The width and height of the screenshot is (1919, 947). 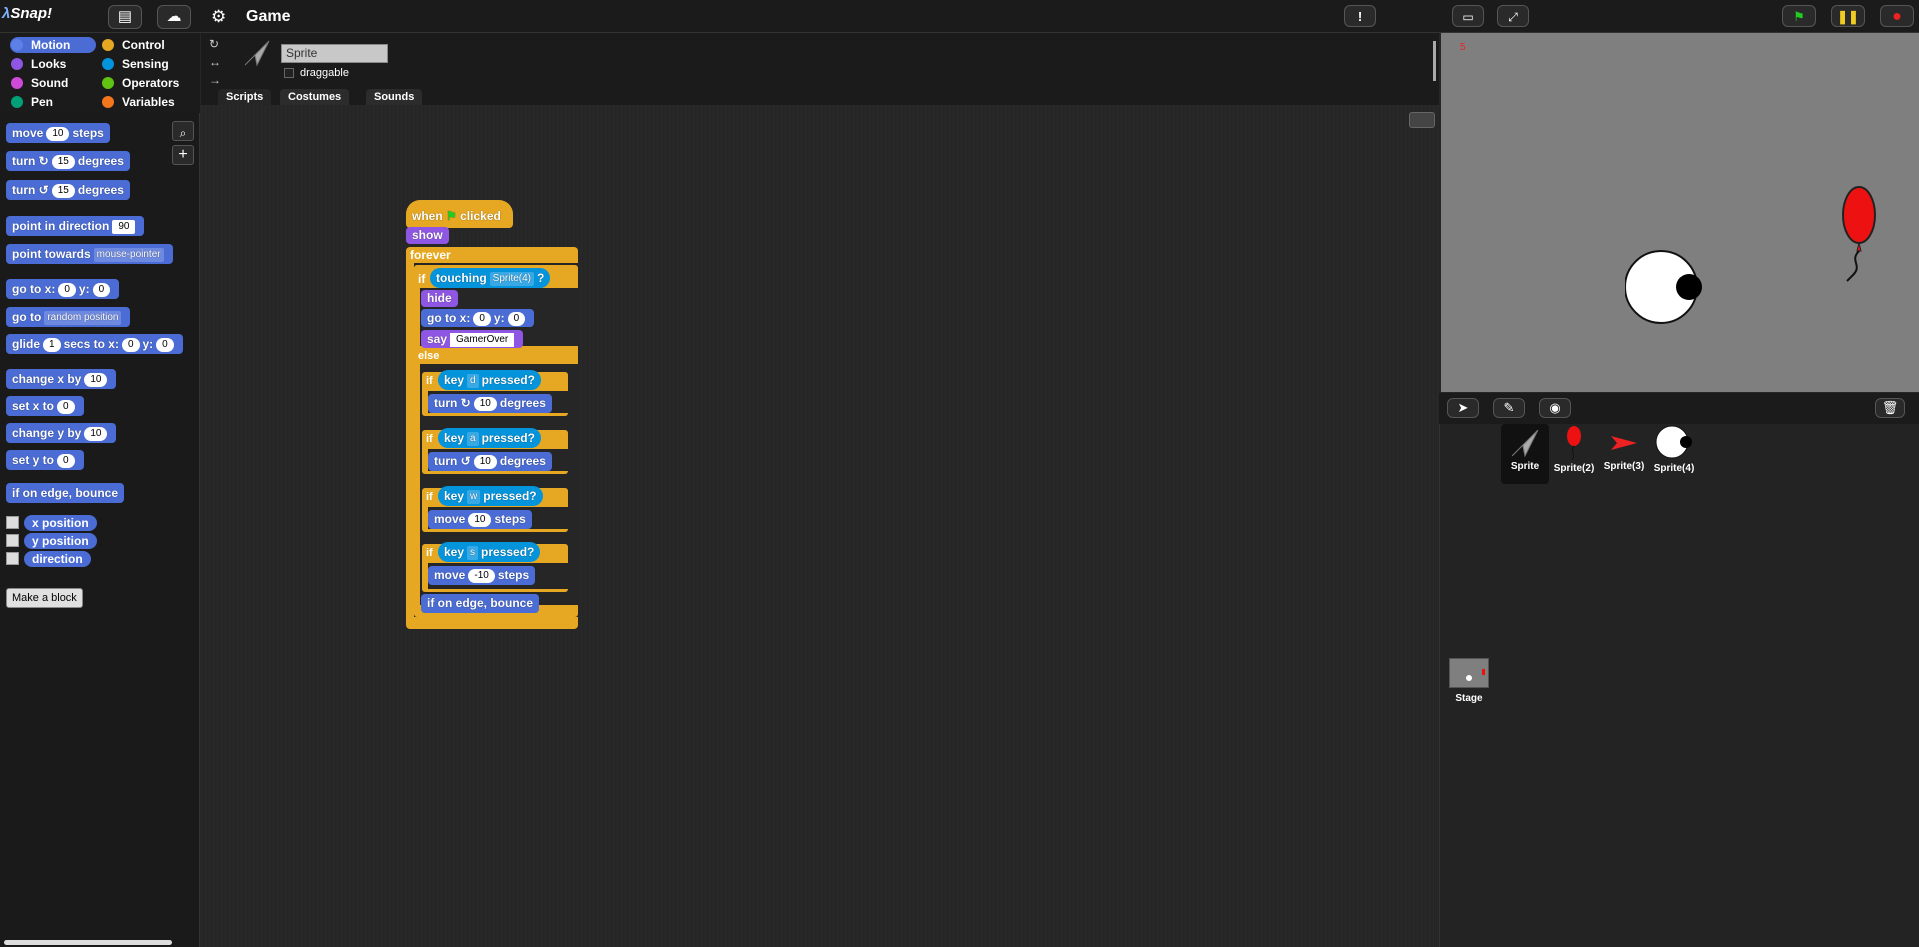 What do you see at coordinates (1680, 212) in the screenshot?
I see `stage` at bounding box center [1680, 212].